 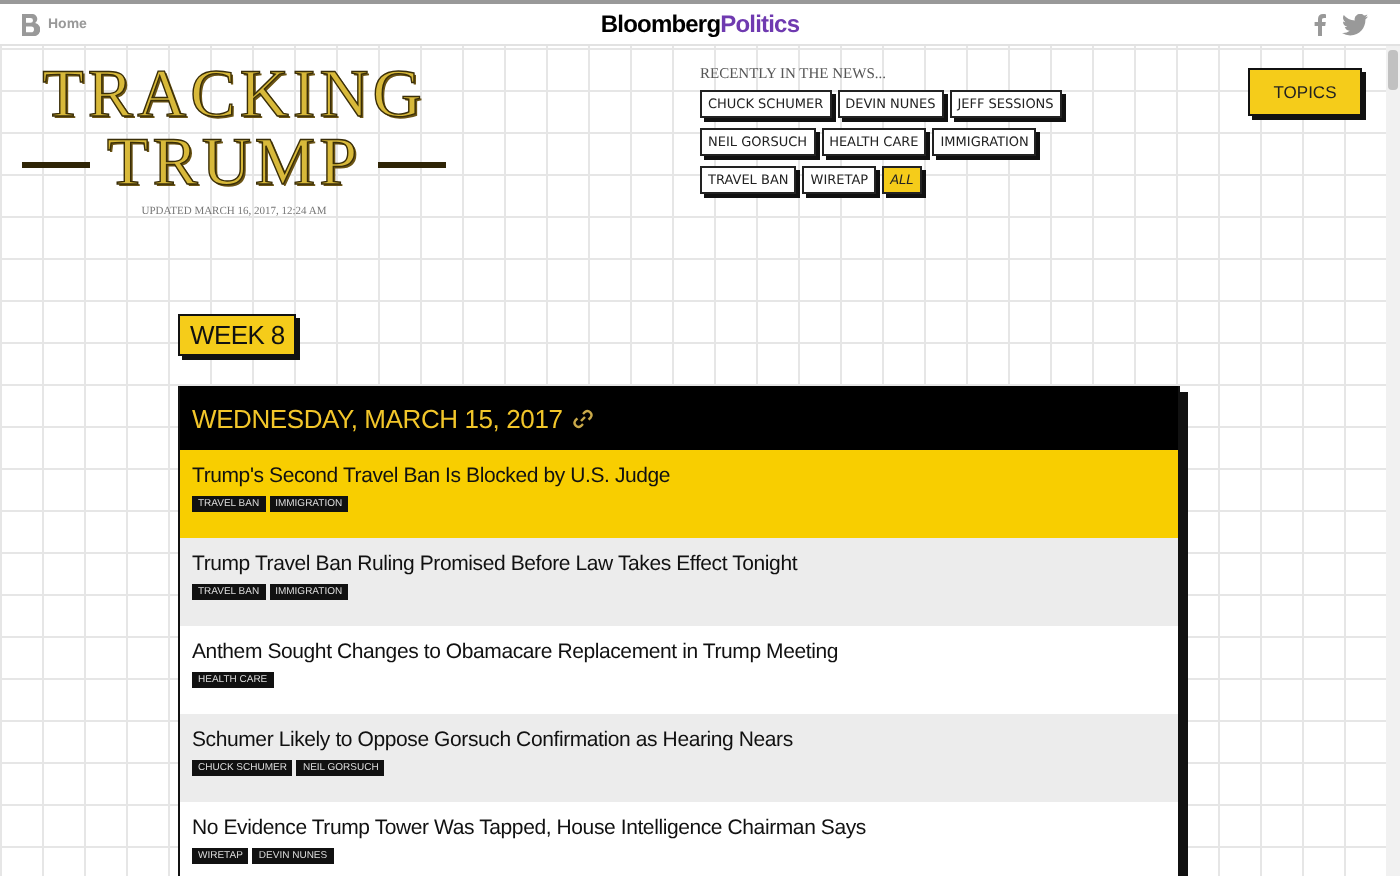 I want to click on scrollbar-thumb, so click(x=1393, y=70).